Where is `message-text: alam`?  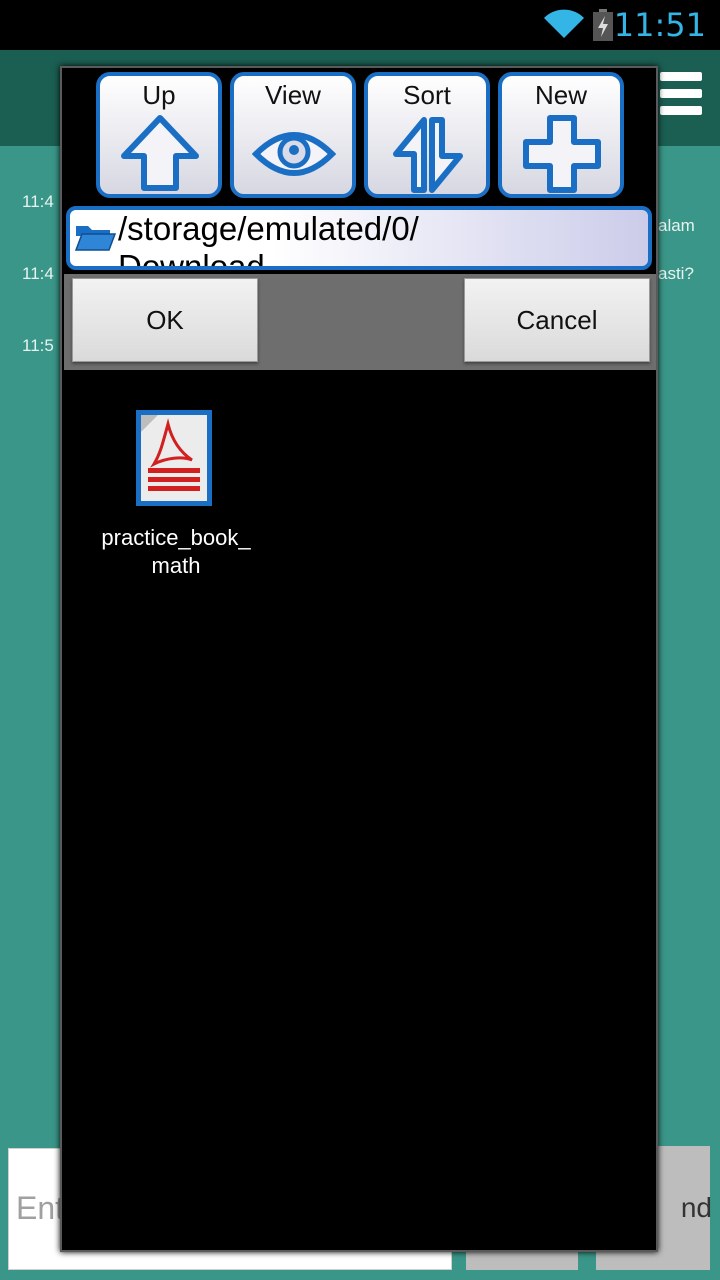
message-text: alam is located at coordinates (676, 225).